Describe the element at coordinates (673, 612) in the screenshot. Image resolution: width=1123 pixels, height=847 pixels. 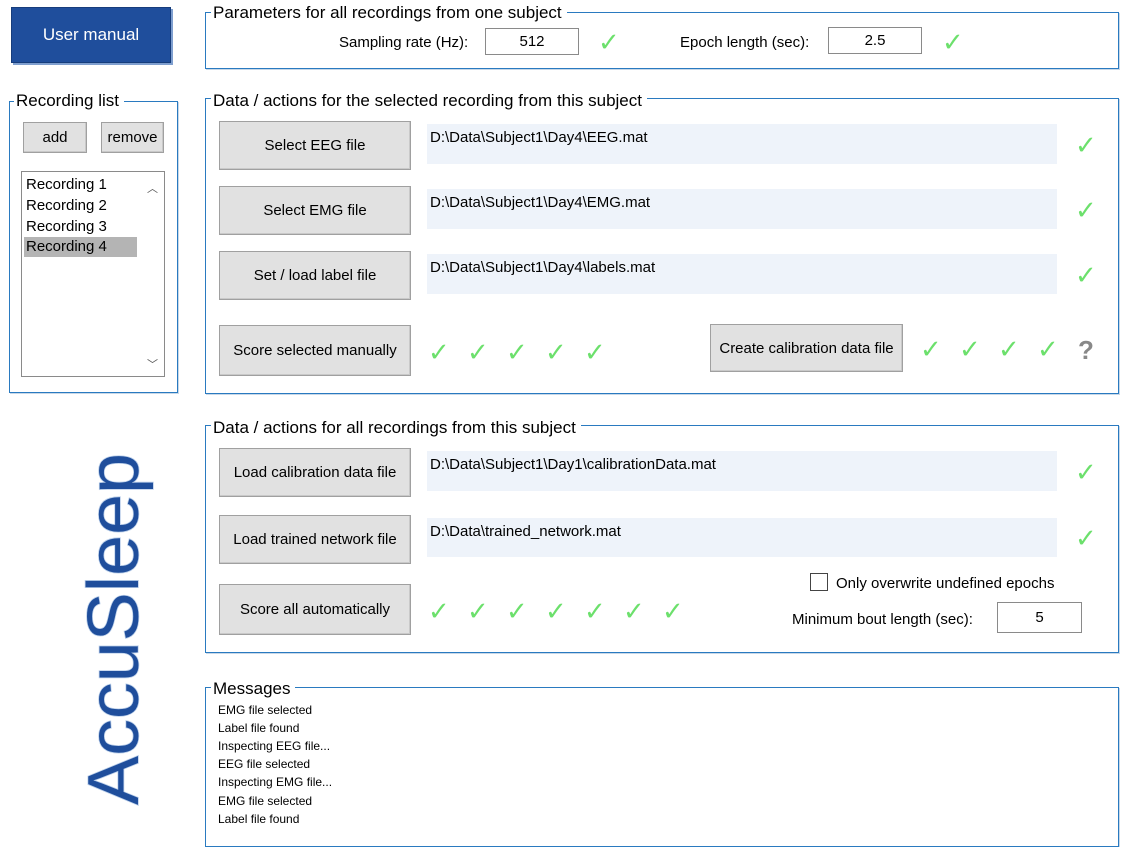
I see `auto-check-icon-7: ✓` at that location.